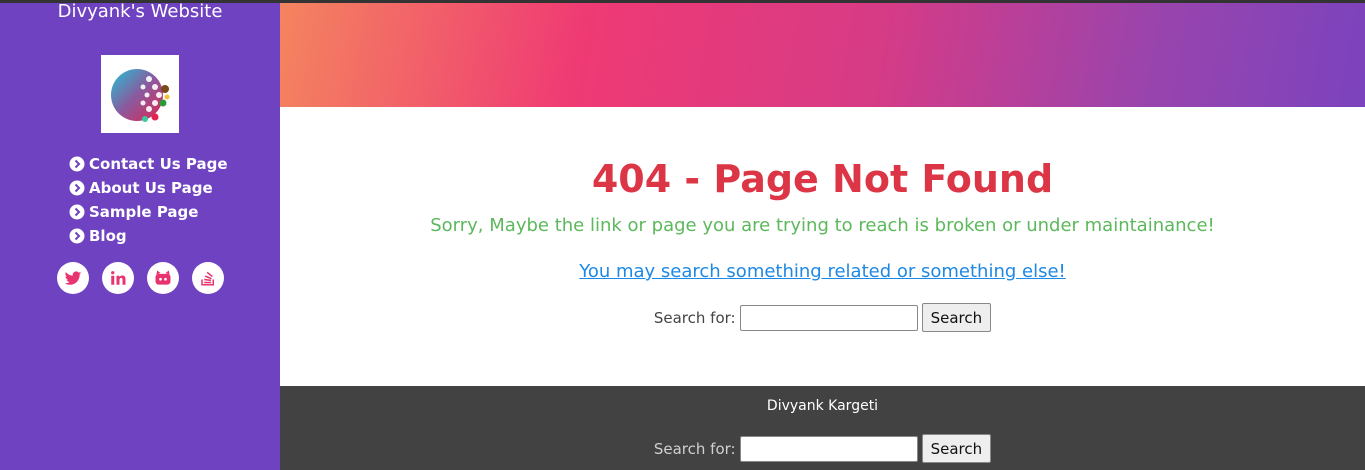  I want to click on globe-logo-icon, so click(140, 95).